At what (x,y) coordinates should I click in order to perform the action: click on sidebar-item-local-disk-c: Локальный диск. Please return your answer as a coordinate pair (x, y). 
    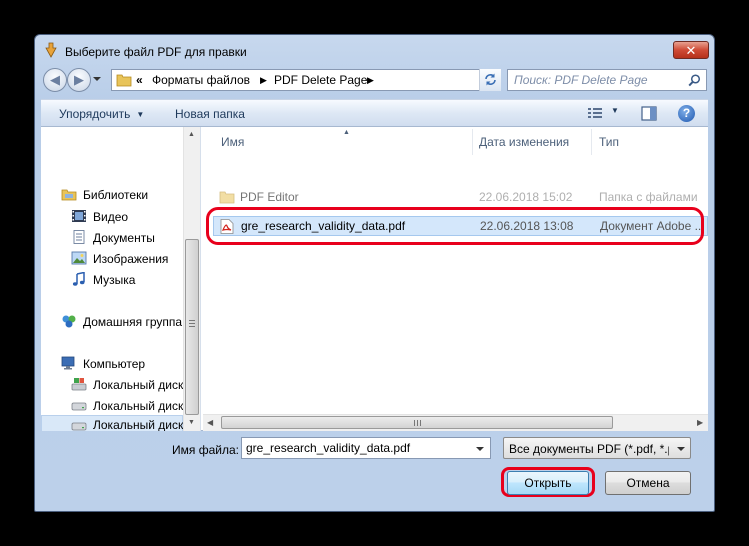
    Looking at the image, I should click on (127, 385).